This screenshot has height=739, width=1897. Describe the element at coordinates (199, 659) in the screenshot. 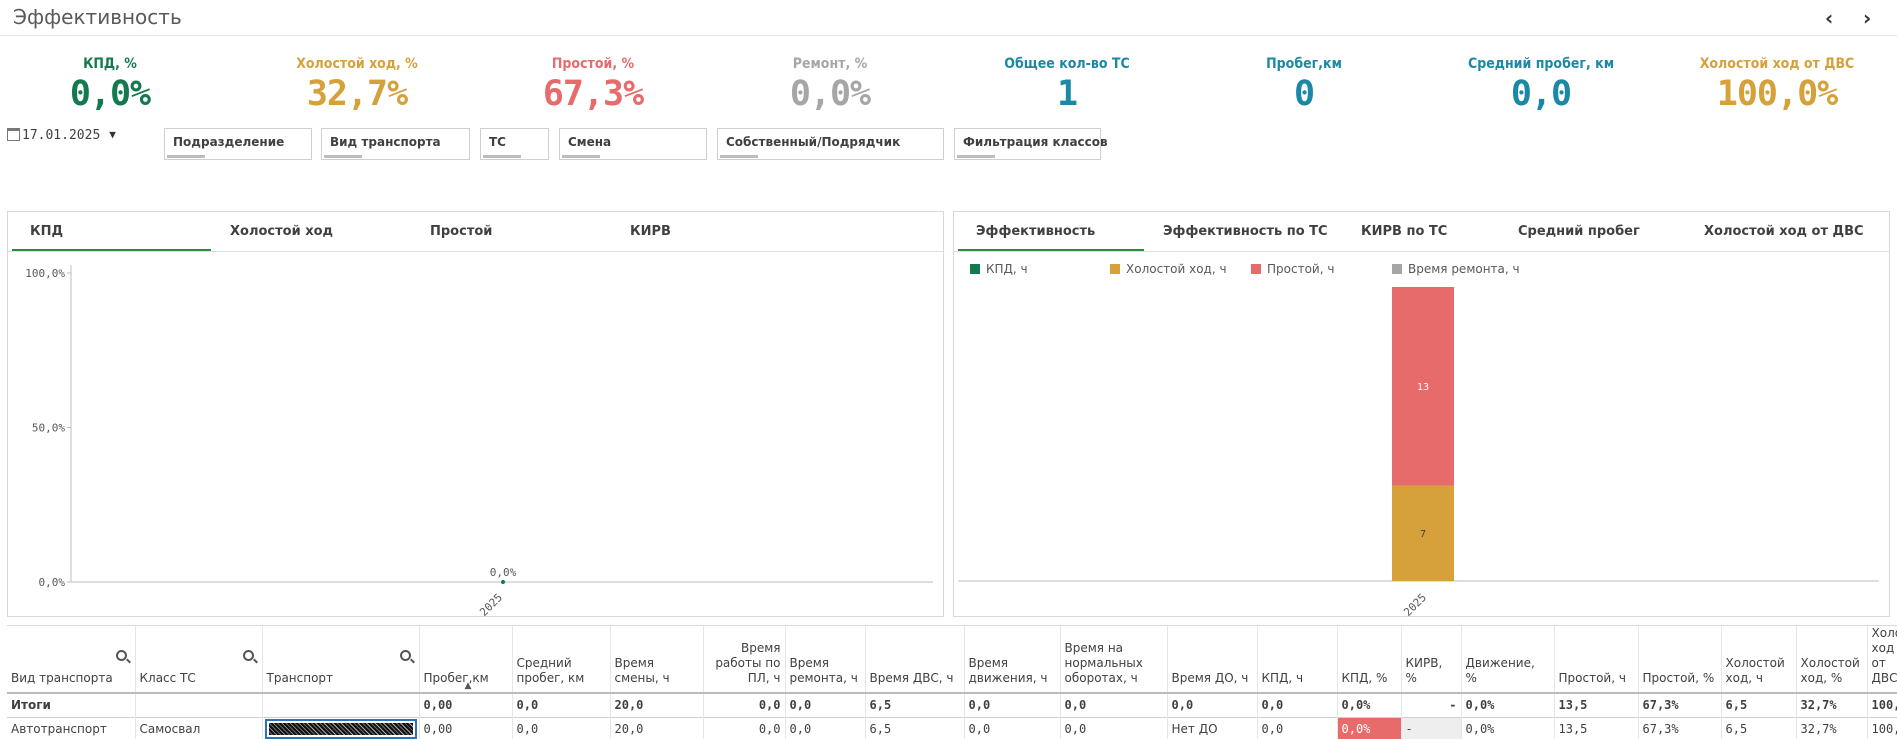

I see `column-header: Класс ТС` at that location.